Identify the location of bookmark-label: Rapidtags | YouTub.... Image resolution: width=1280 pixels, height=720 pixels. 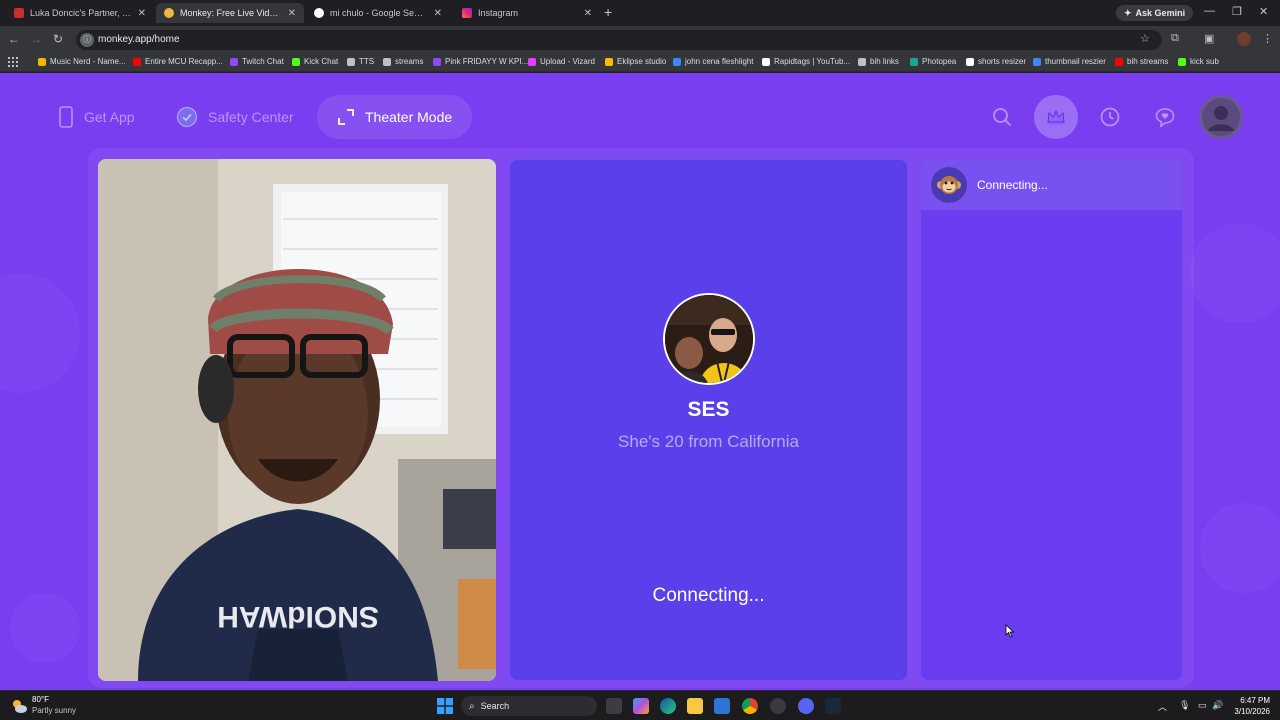
(812, 61).